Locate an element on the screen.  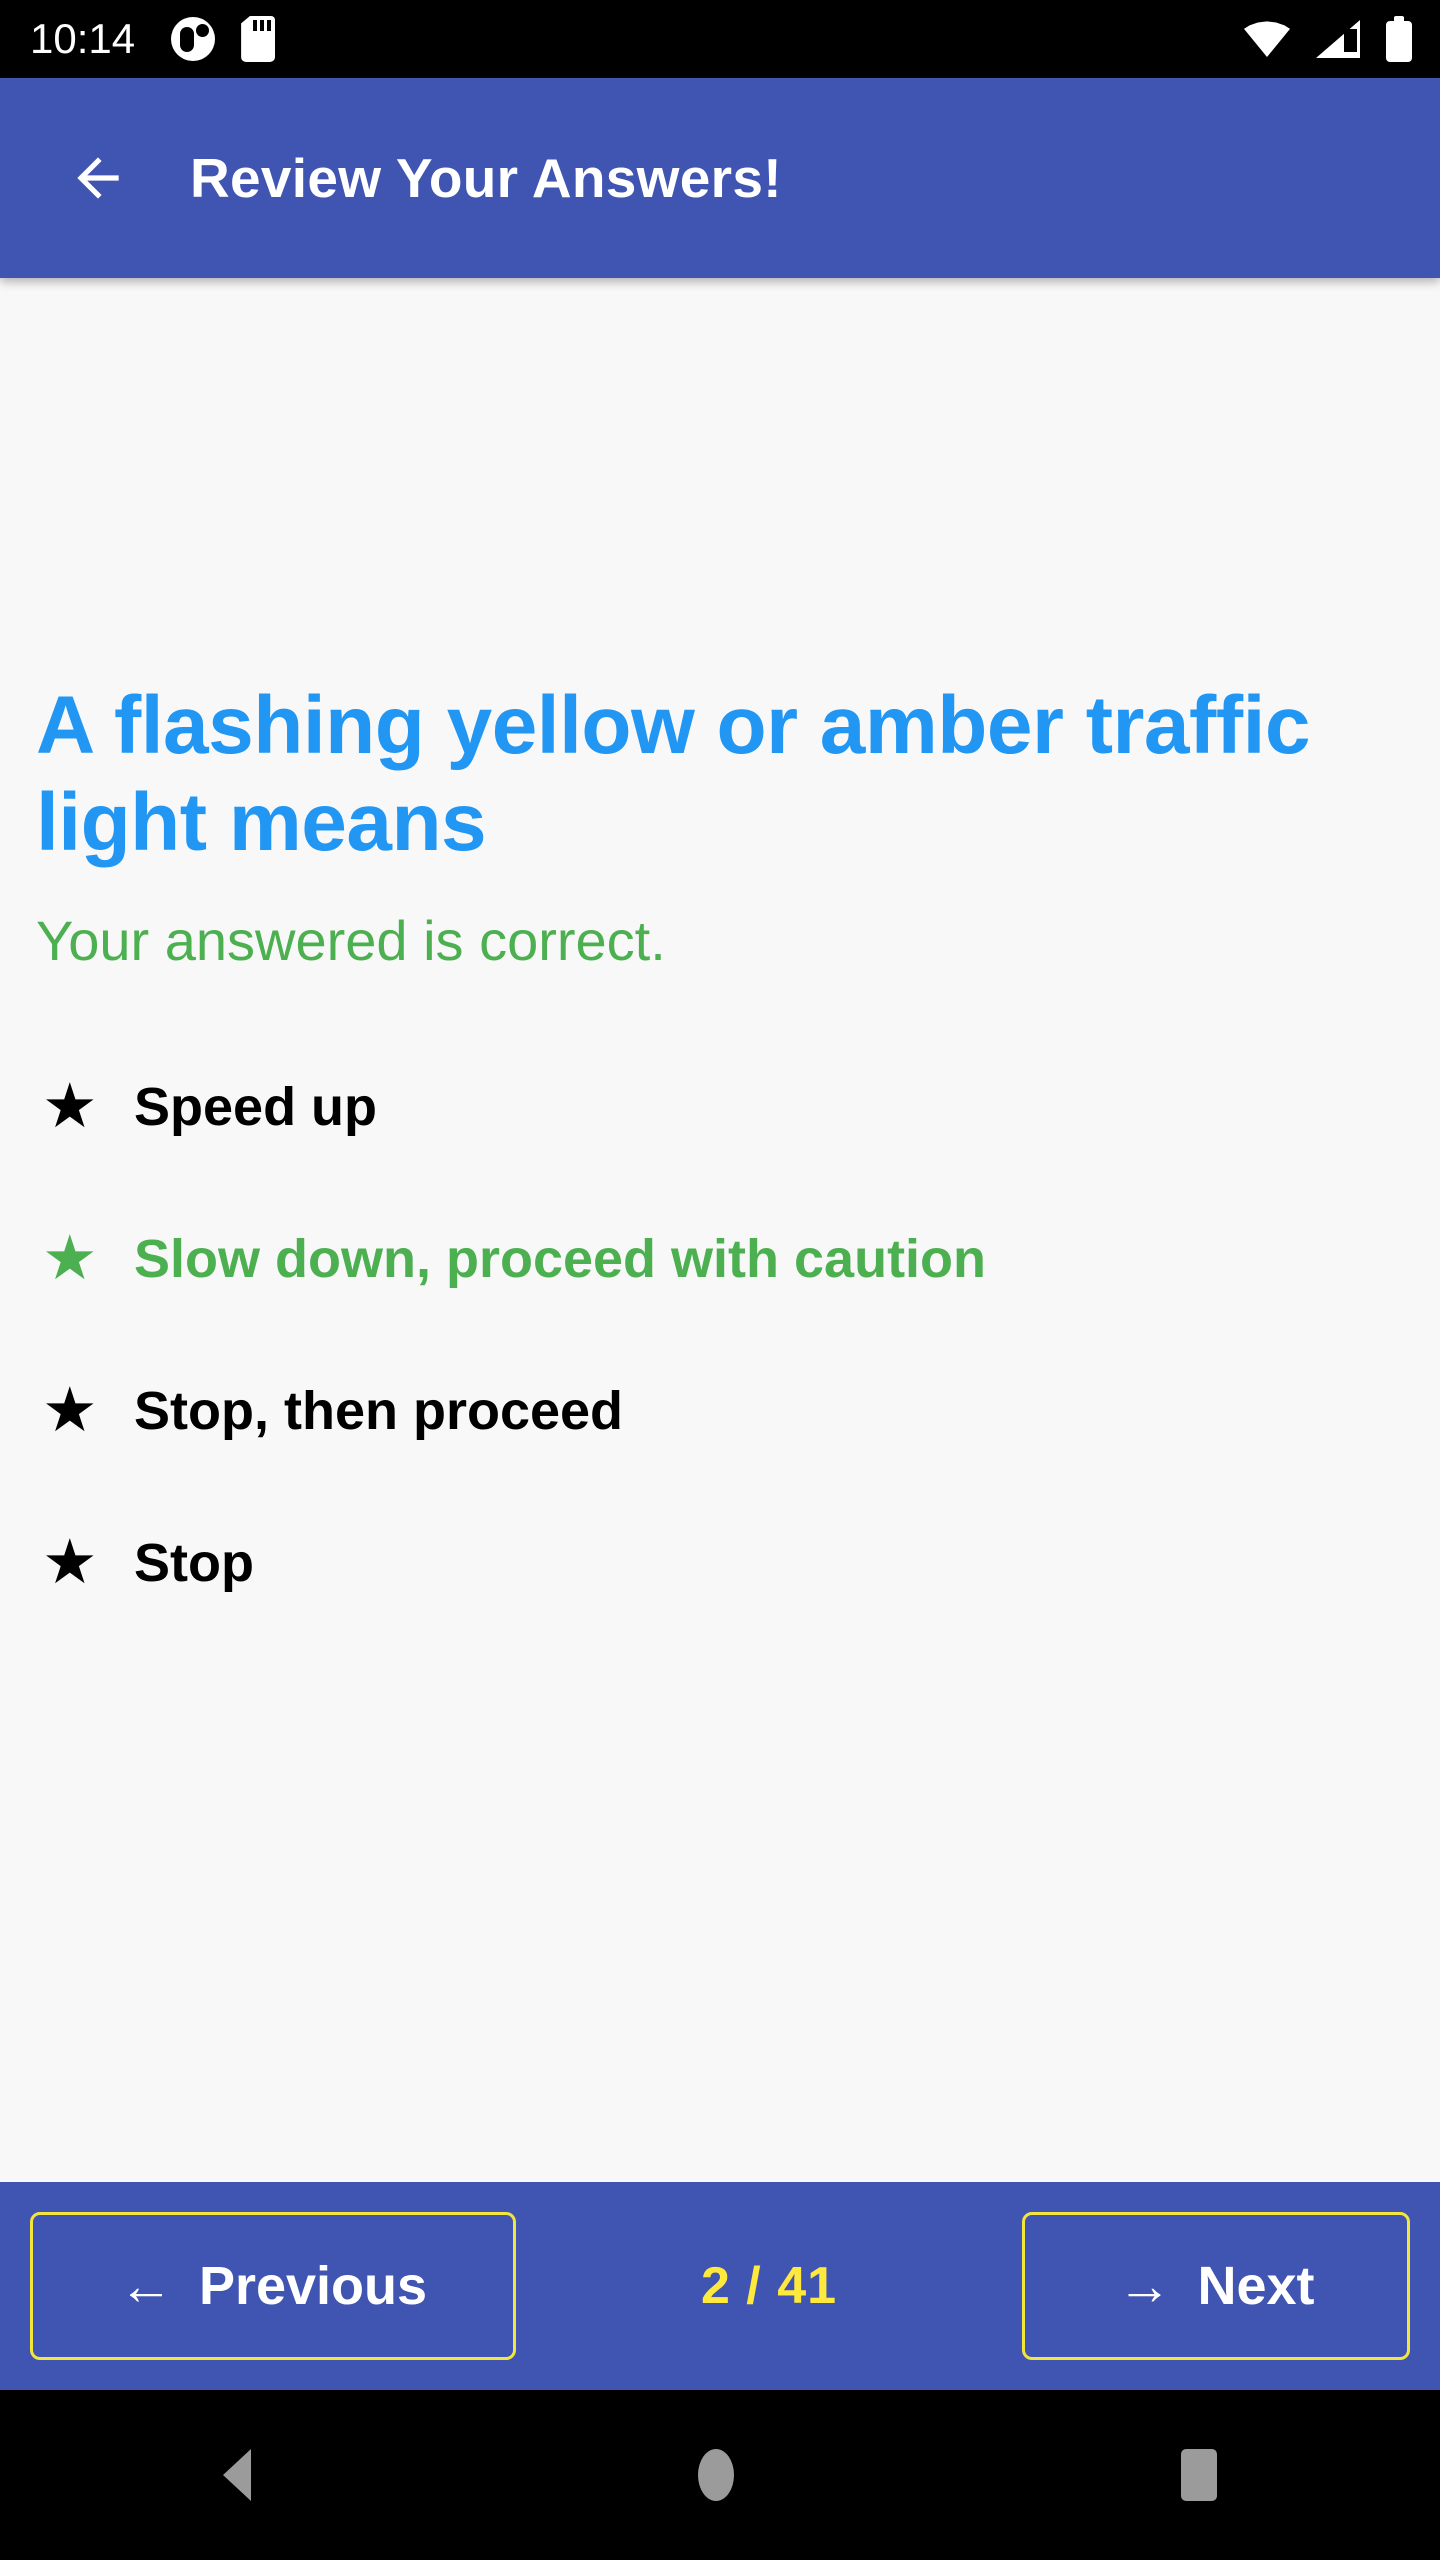
answer-option-correct: ★ Slow down, proceed with caution is located at coordinates (720, 1259).